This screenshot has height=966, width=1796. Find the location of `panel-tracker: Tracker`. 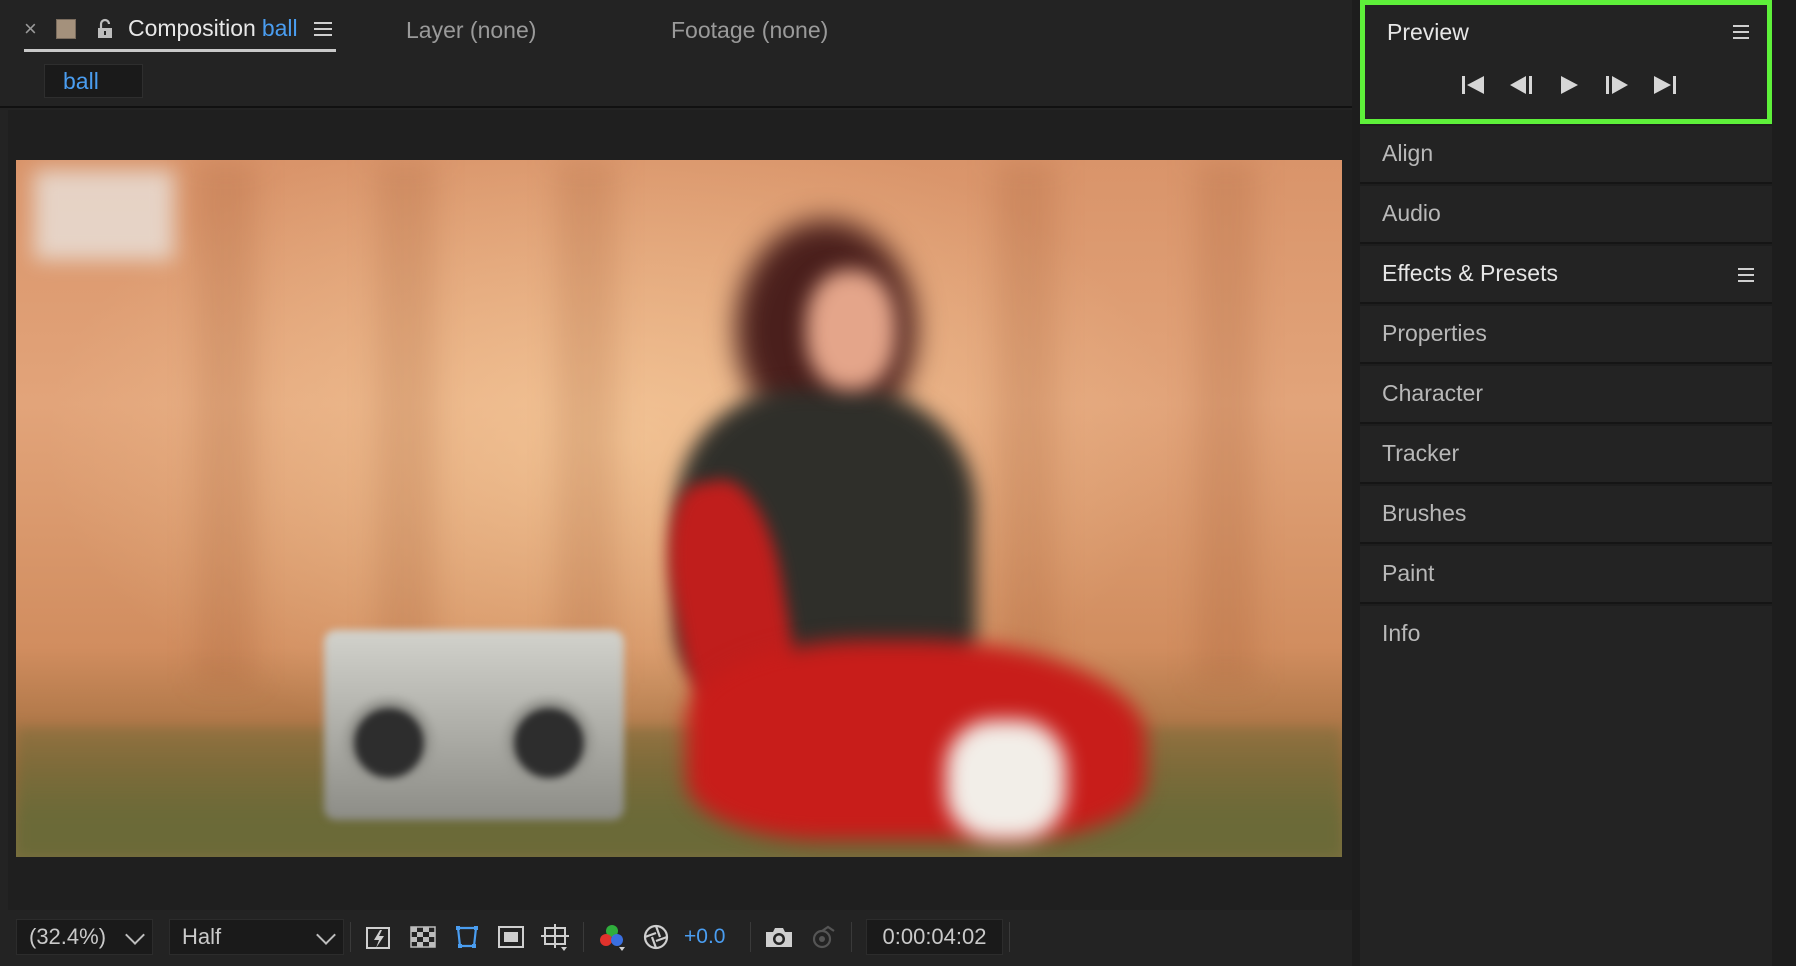

panel-tracker: Tracker is located at coordinates (1566, 455).